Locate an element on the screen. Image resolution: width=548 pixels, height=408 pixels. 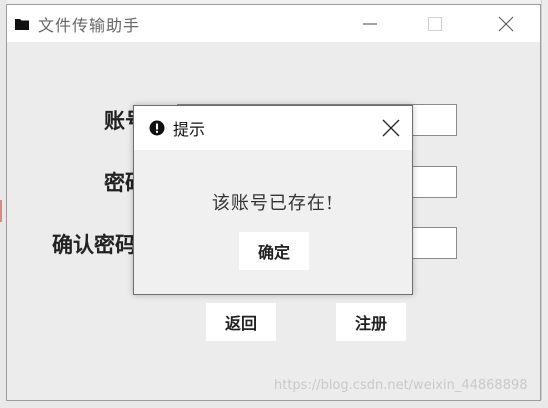
window-titlebar: 文件传输助手 is located at coordinates (273, 23).